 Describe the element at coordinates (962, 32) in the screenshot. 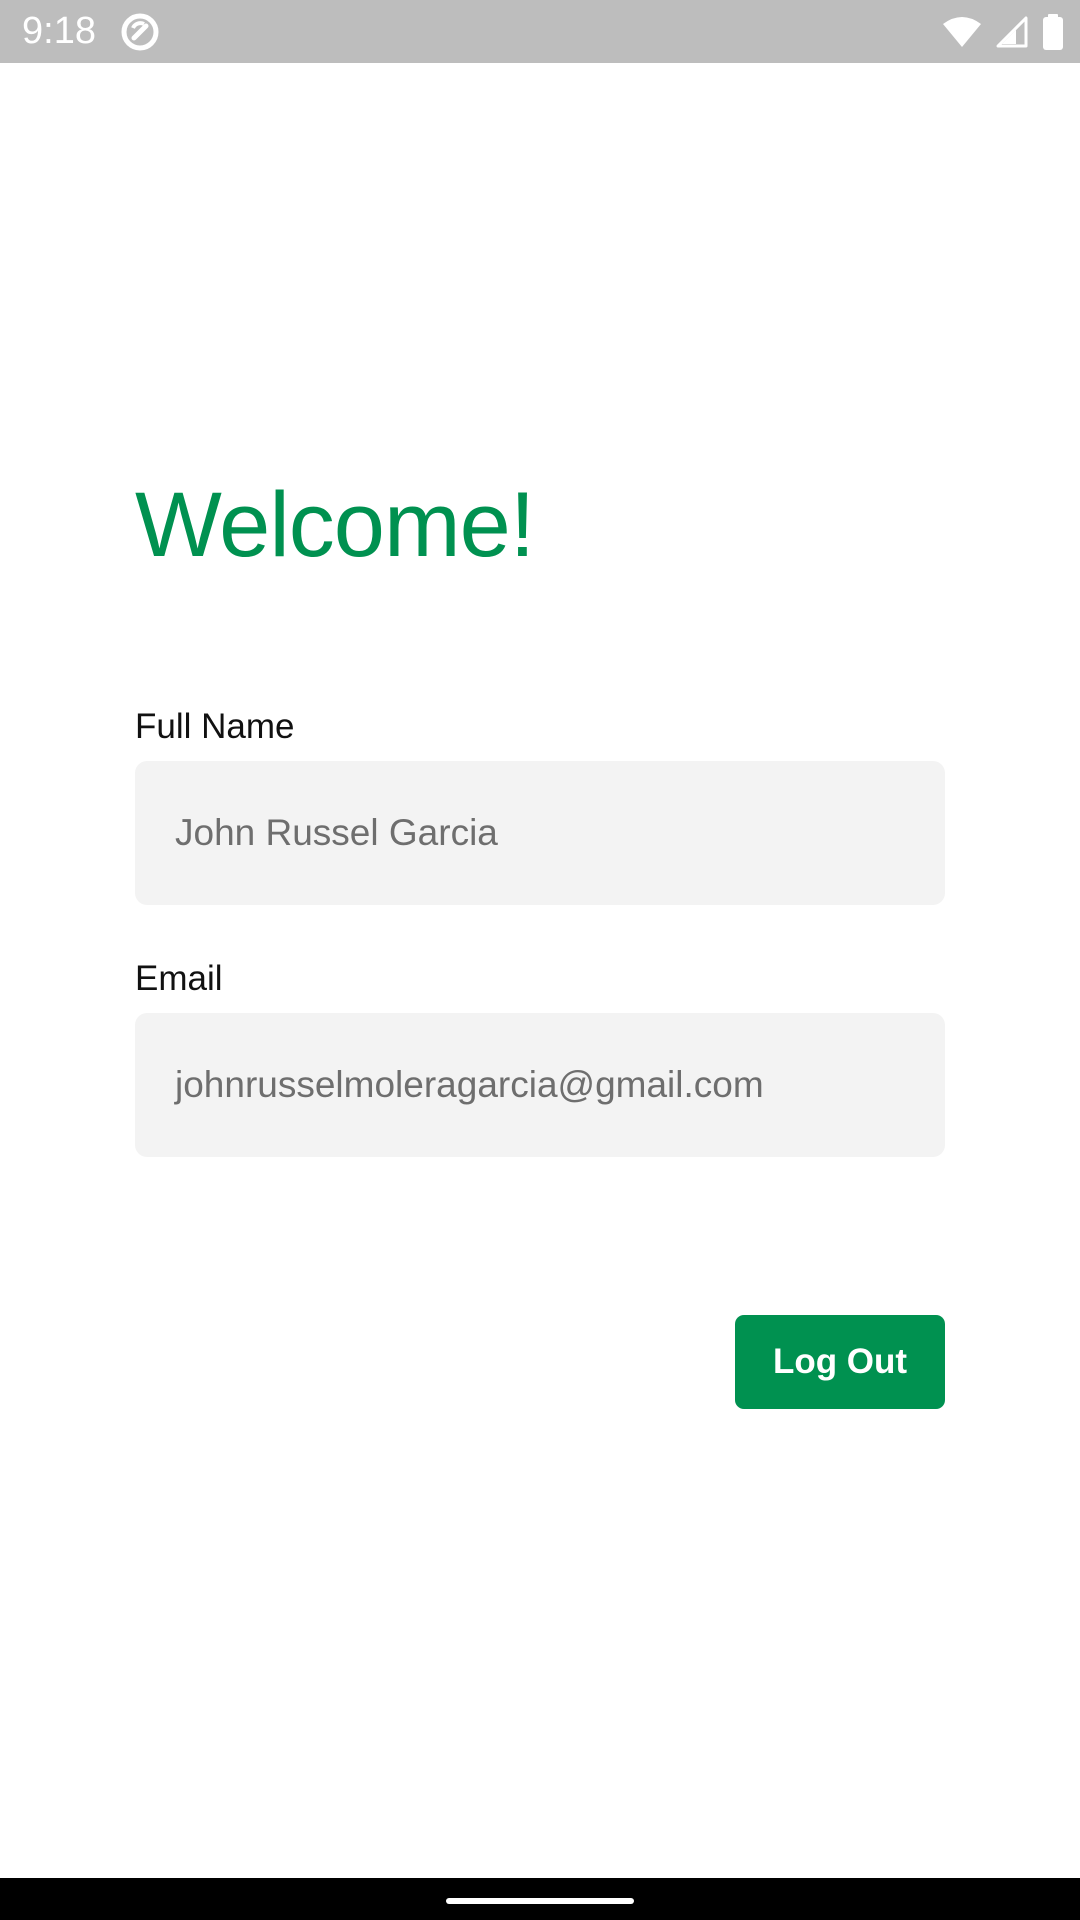

I see `wifi-icon` at that location.